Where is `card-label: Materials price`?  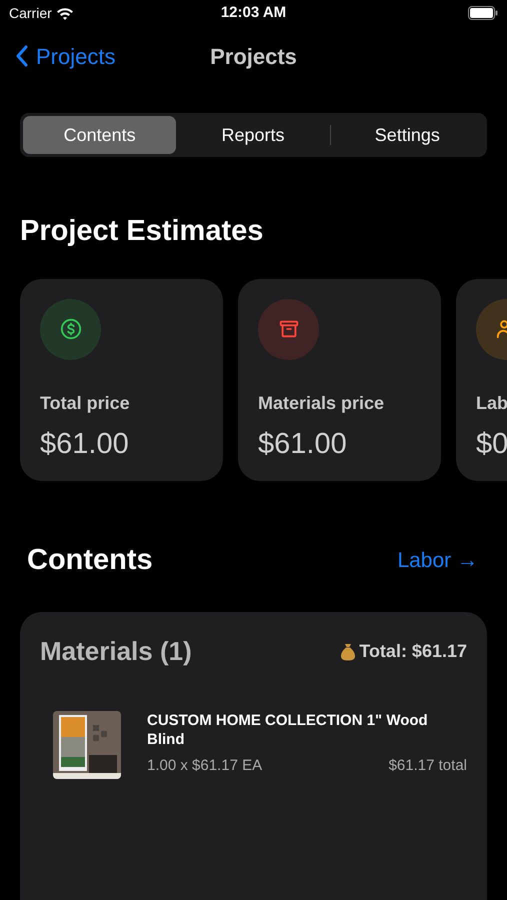 card-label: Materials price is located at coordinates (322, 403).